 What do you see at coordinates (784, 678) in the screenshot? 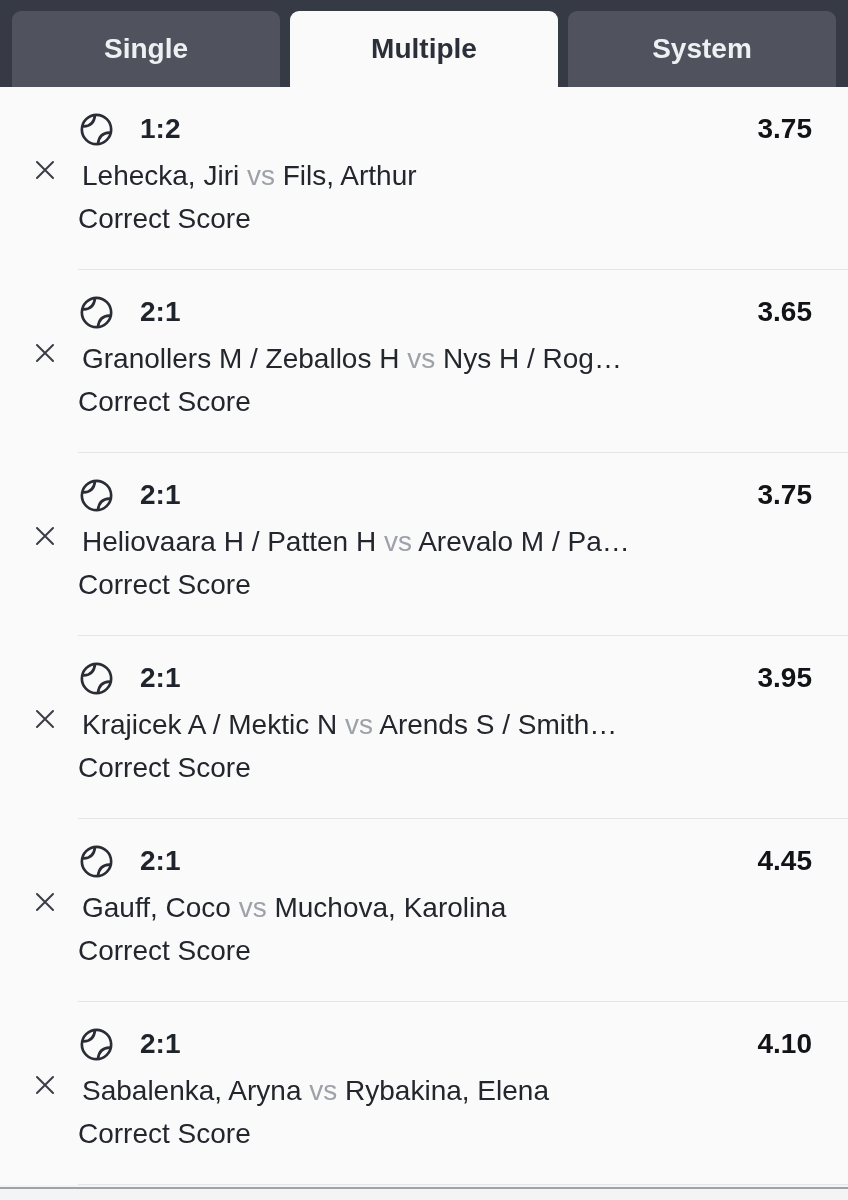
I see `odds-value: 3.95` at bounding box center [784, 678].